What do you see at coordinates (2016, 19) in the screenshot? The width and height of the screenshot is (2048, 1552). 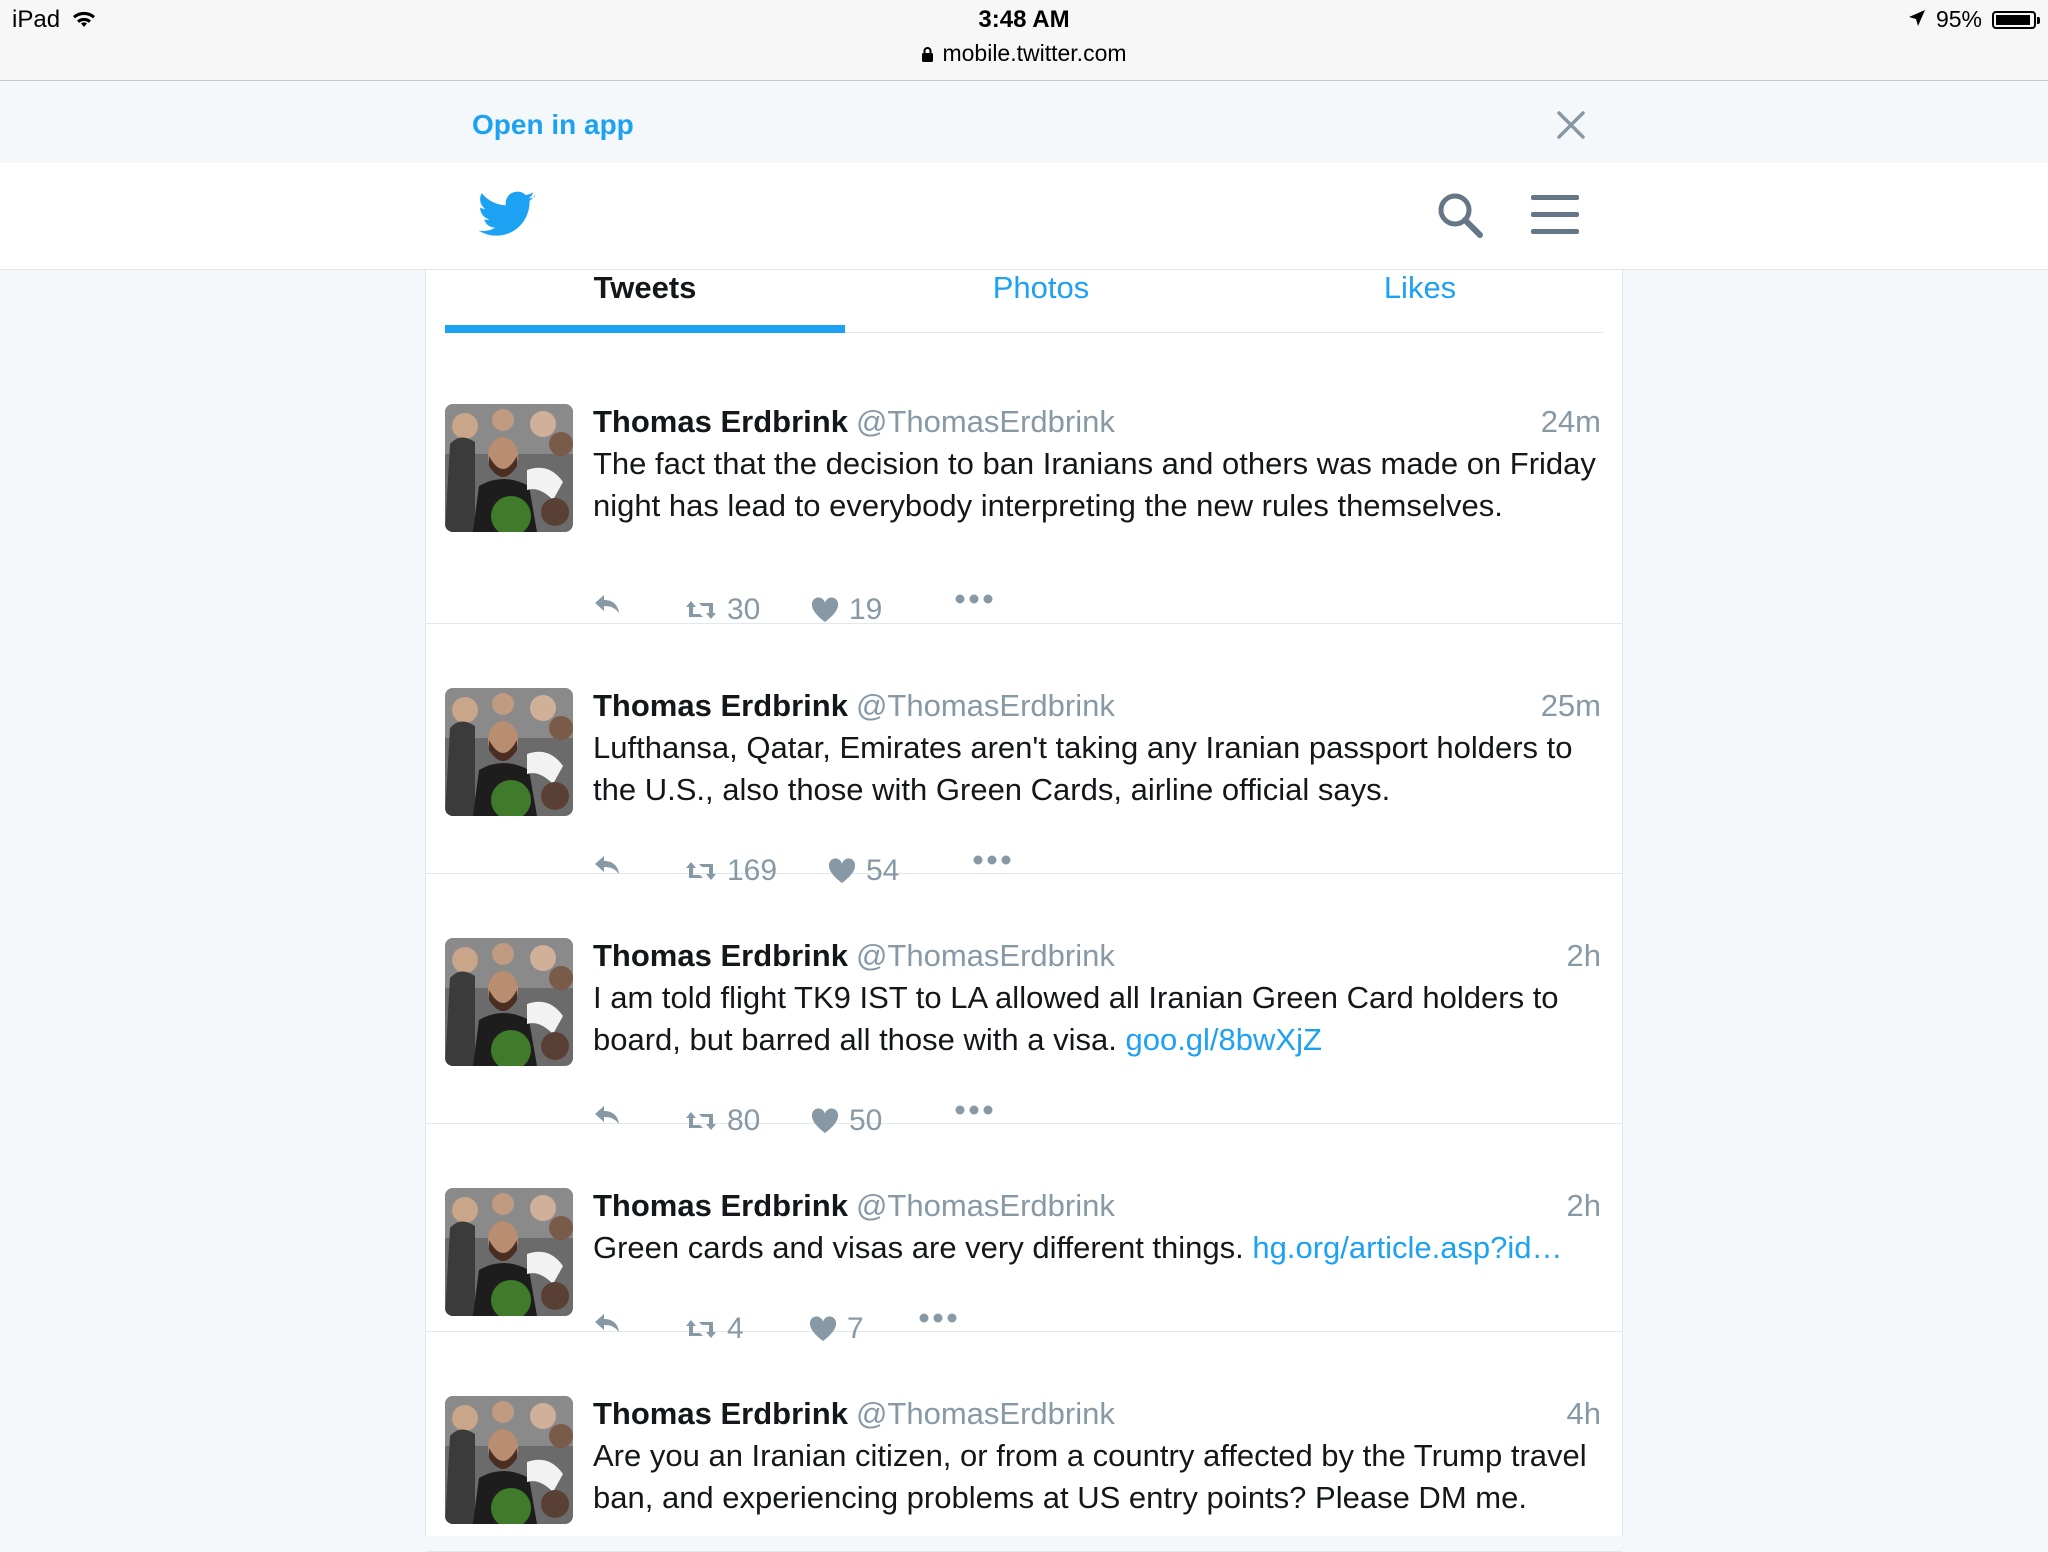 I see `battery-icon` at bounding box center [2016, 19].